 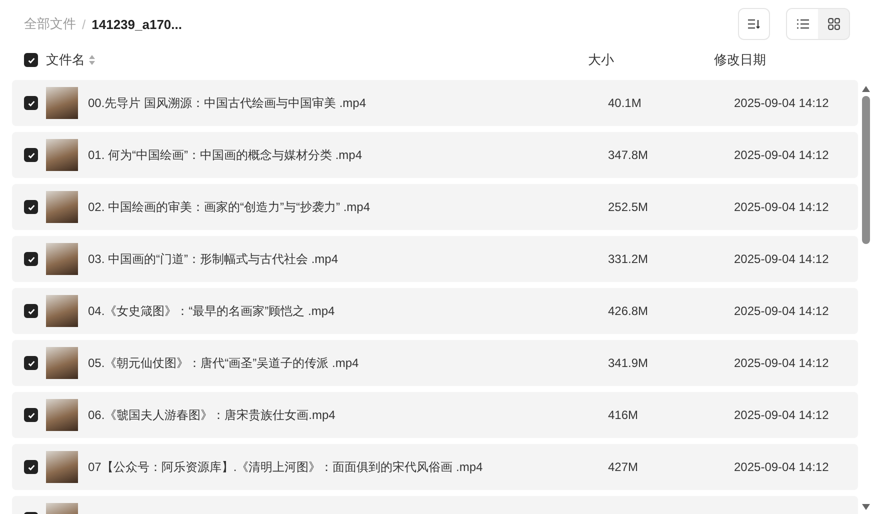 I want to click on list-icon, so click(x=802, y=24).